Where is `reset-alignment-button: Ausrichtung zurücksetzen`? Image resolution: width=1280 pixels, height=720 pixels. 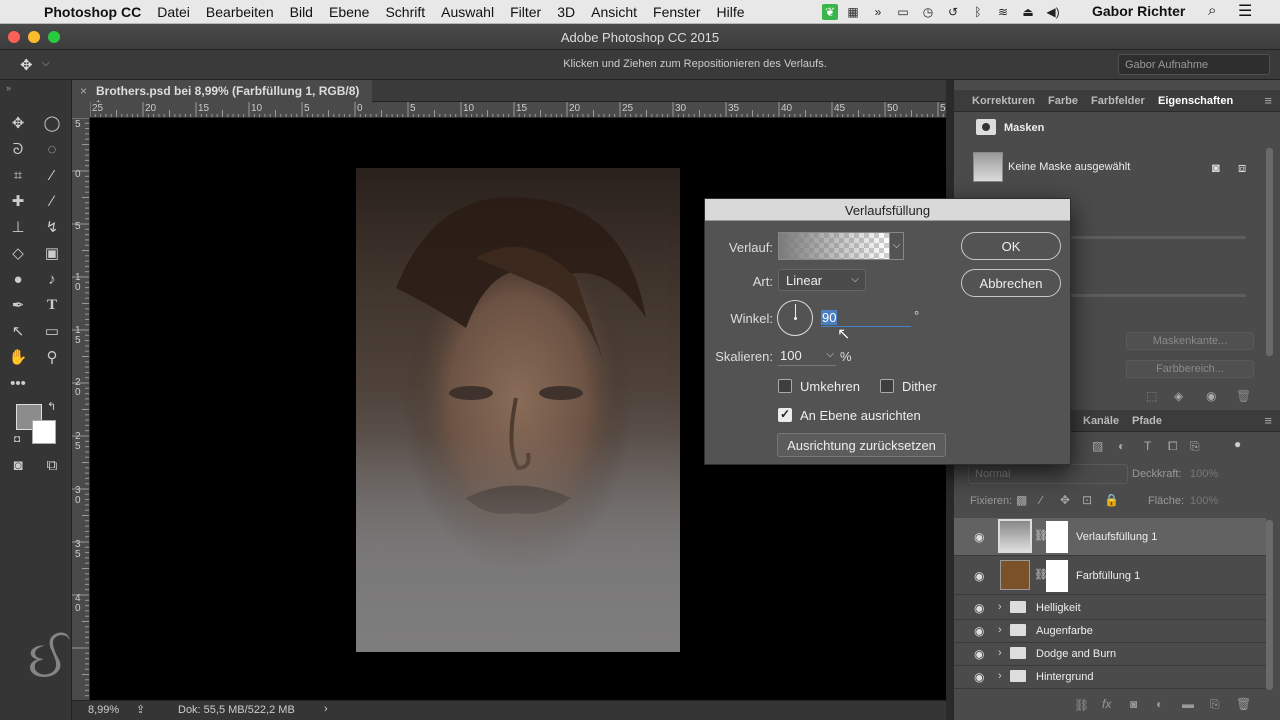
reset-alignment-button: Ausrichtung zurücksetzen is located at coordinates (861, 445).